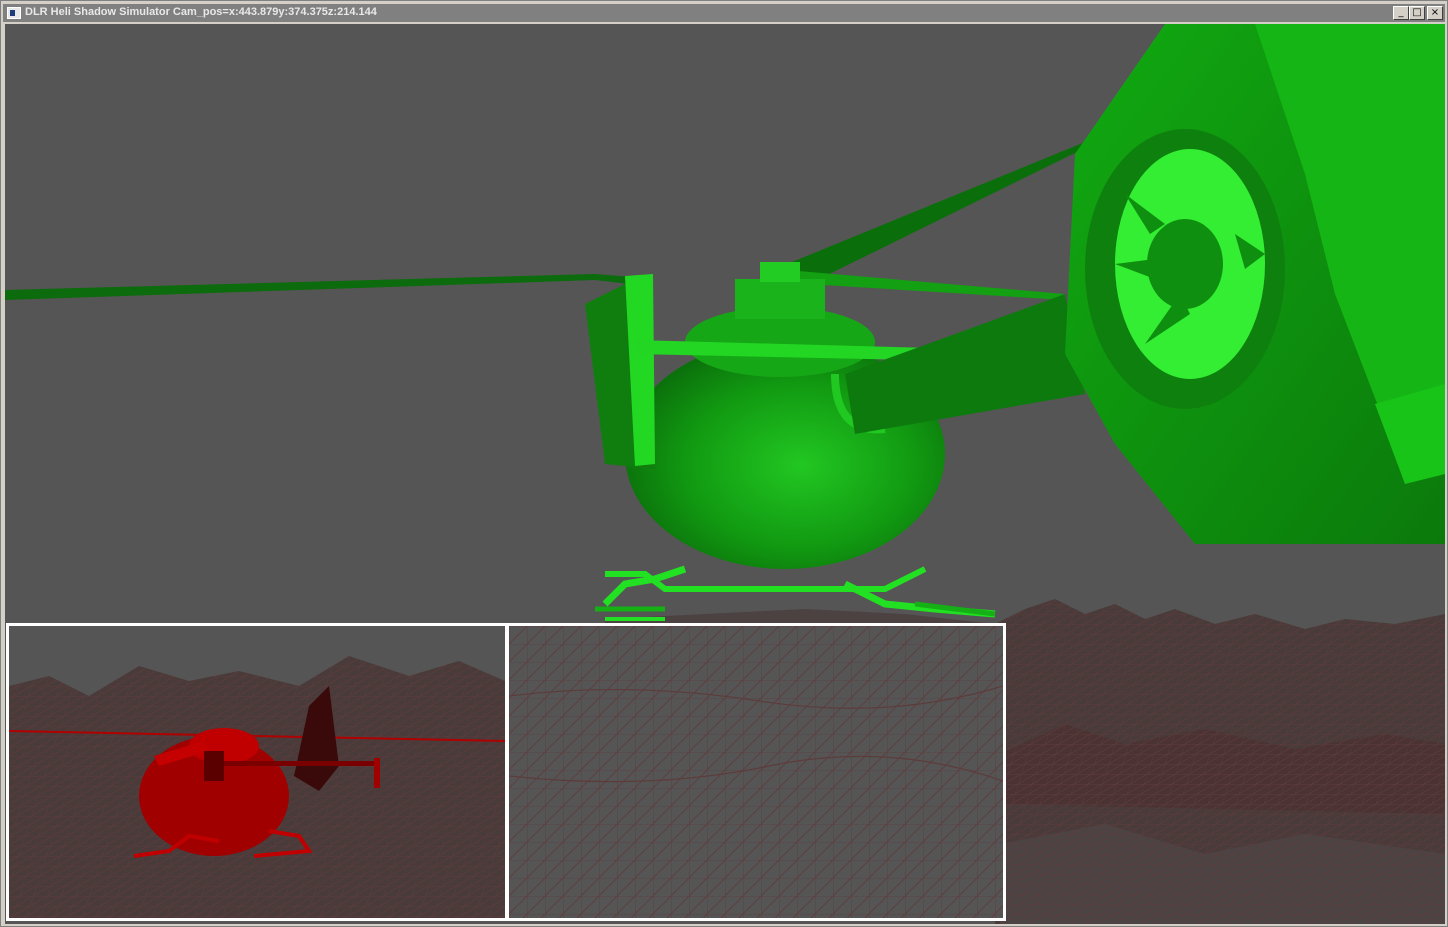 Image resolution: width=1448 pixels, height=927 pixels. Describe the element at coordinates (796, 441) in the screenshot. I see `helicopter-model` at that location.